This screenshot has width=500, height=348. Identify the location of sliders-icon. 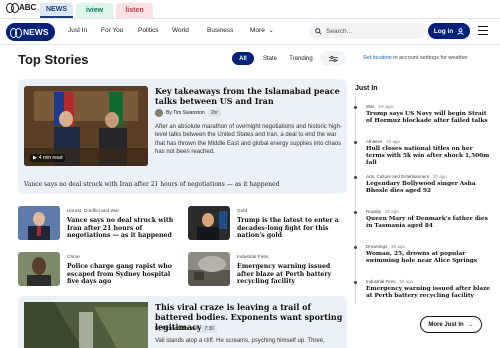
(333, 58).